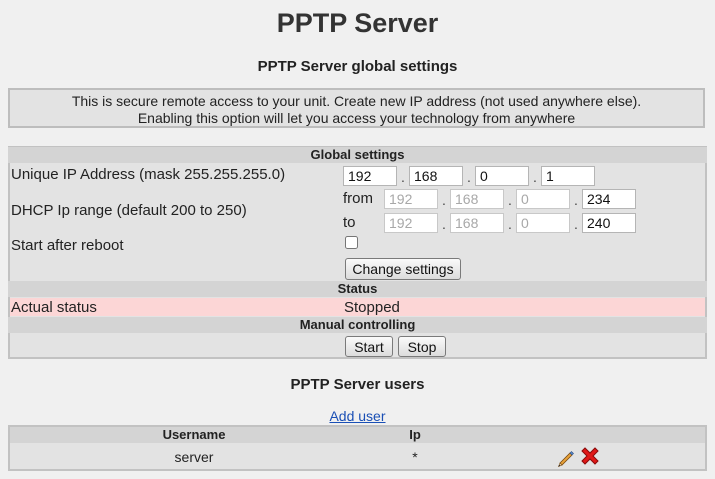 Image resolution: width=715 pixels, height=479 pixels. I want to click on unique-ip-label: Unique IP Address (mask 255.255.255.0), so click(148, 174).